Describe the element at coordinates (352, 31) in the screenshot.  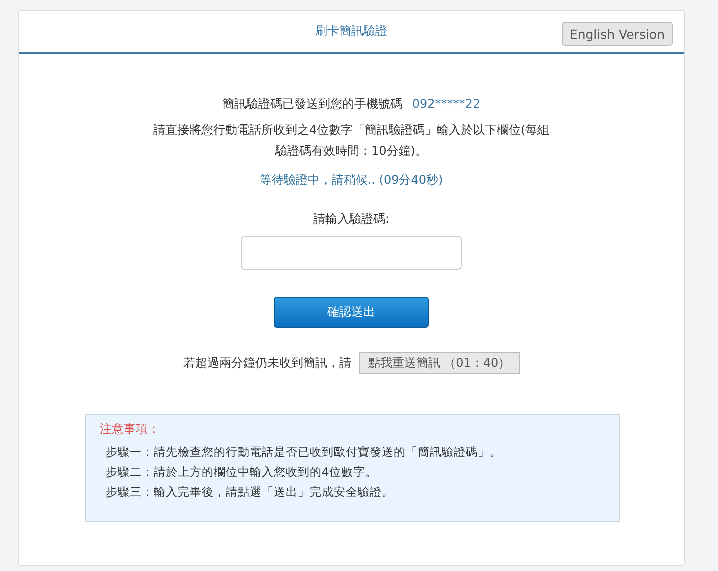
I see `page-title: 刷卡簡訊驗證` at that location.